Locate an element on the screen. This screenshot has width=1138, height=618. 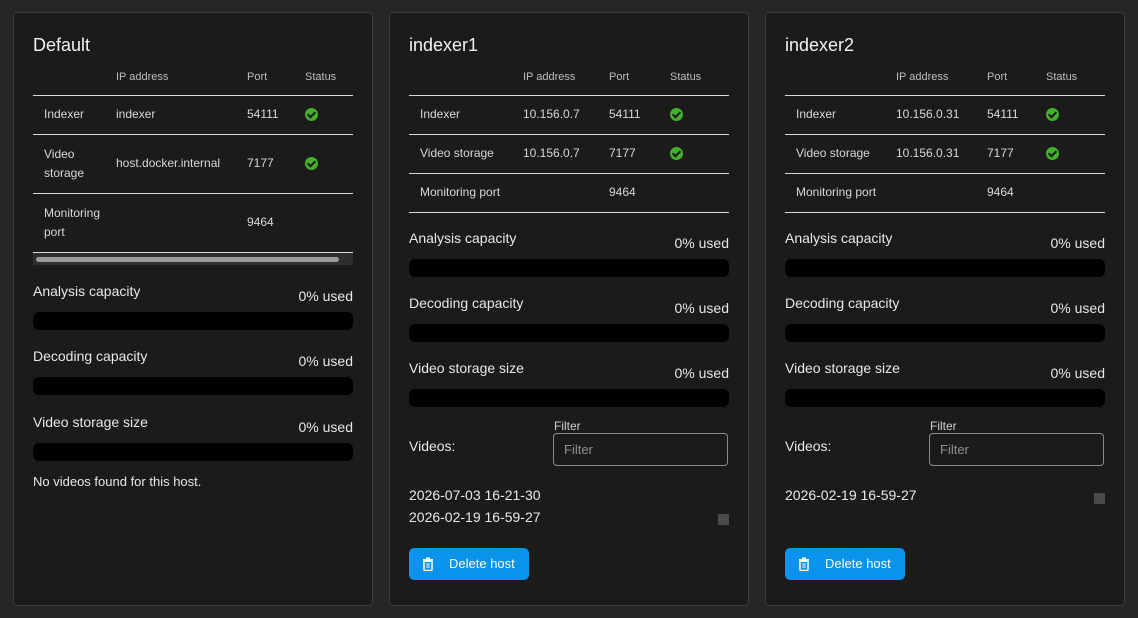
video-item: 2026-07-03 16-21-30 is located at coordinates (569, 495).